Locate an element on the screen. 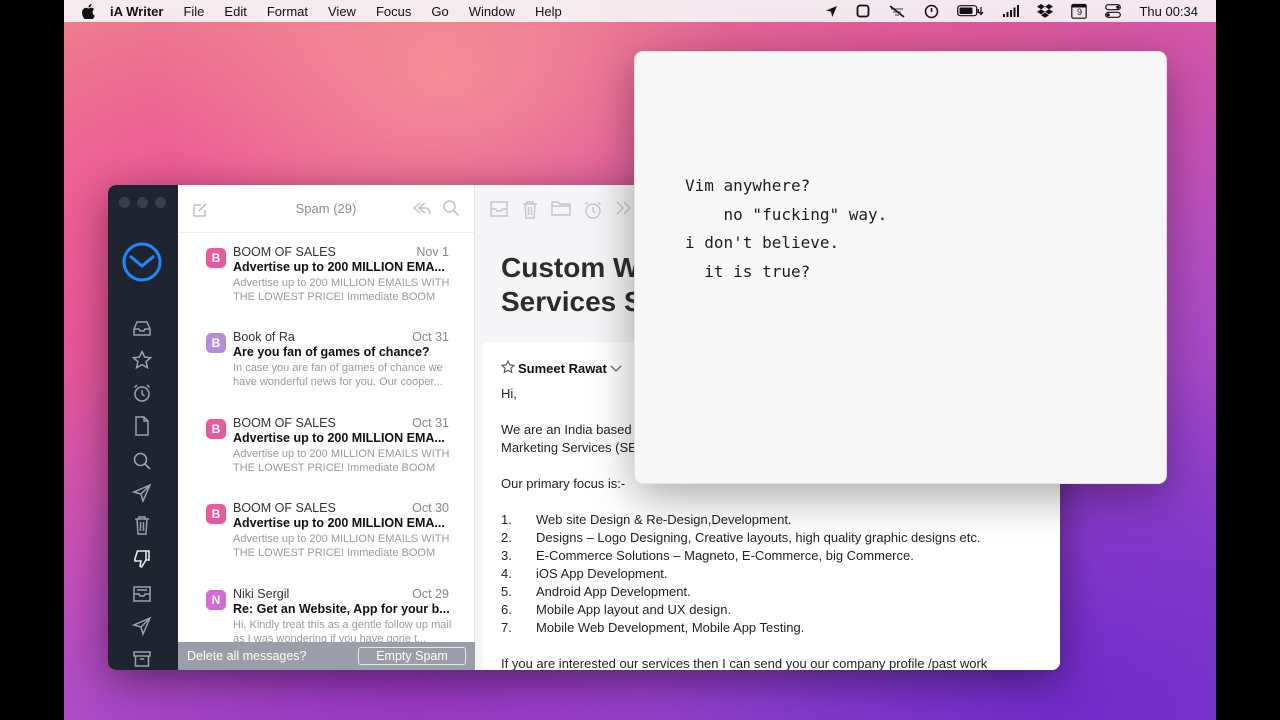  dropbox-icon is located at coordinates (1045, 11).